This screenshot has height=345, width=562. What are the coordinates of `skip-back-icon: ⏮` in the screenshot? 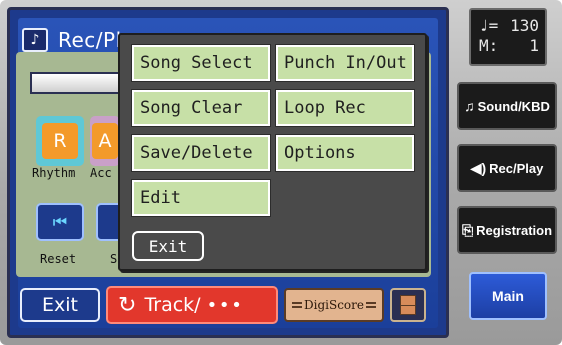 It's located at (60, 221).